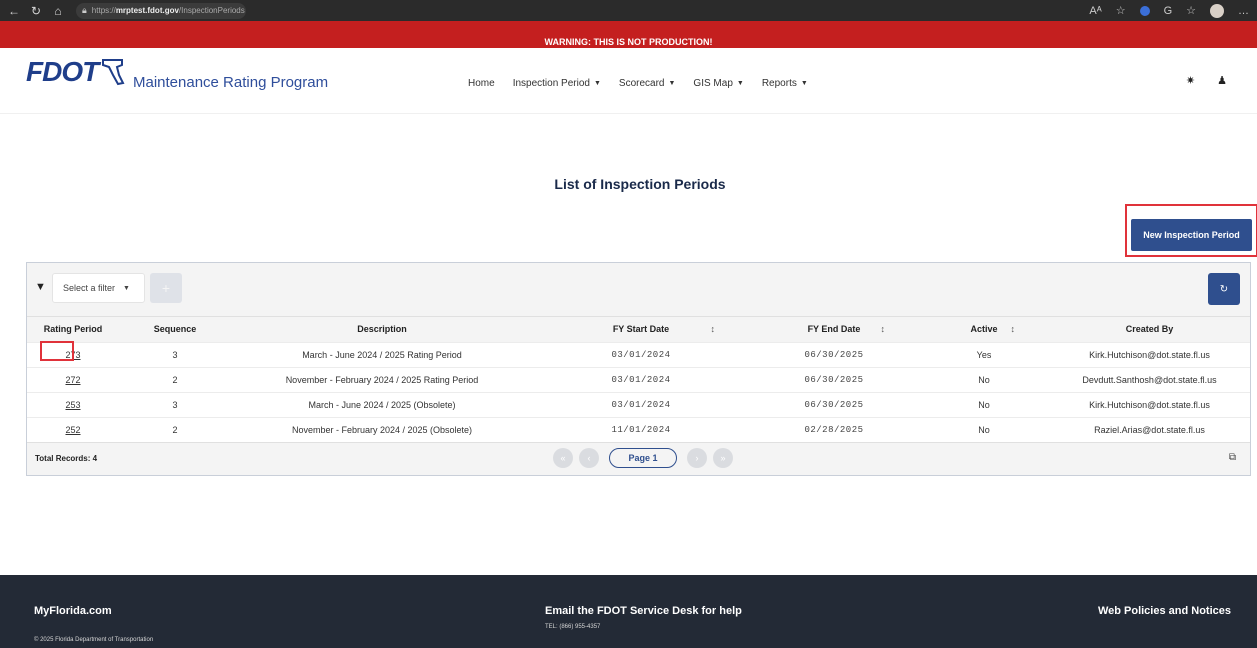  I want to click on app-title: Maintenance Rating Program, so click(230, 82).